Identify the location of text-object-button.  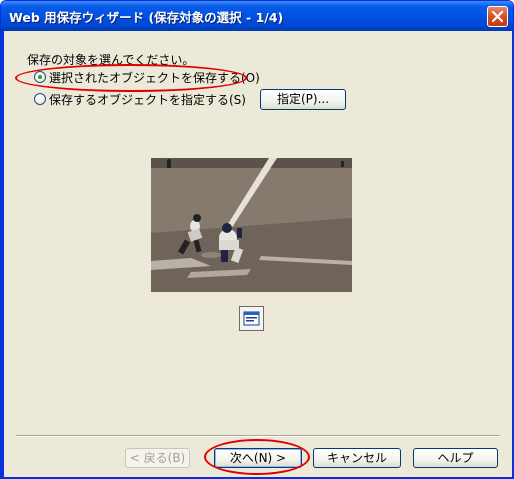
(251, 318).